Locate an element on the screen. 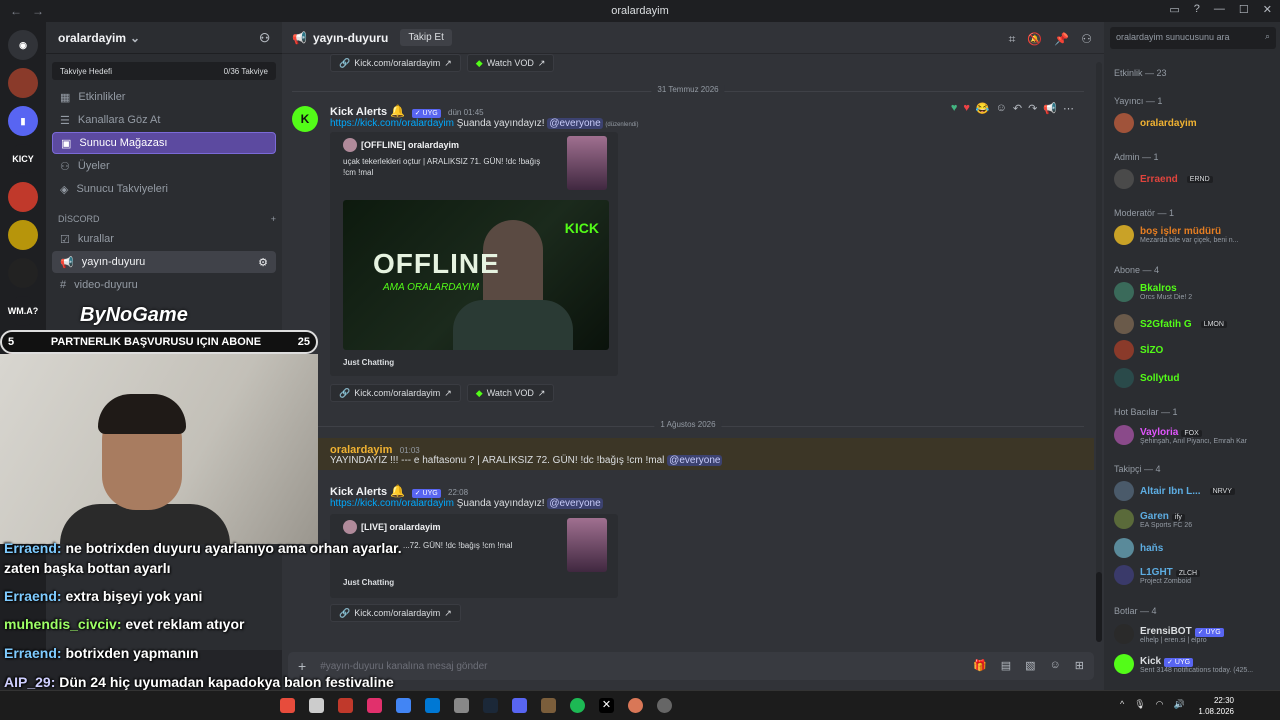 Image resolution: width=1280 pixels, height=720 pixels. menu-browse-channels: ☰ Kanallara Göz At is located at coordinates (164, 120).